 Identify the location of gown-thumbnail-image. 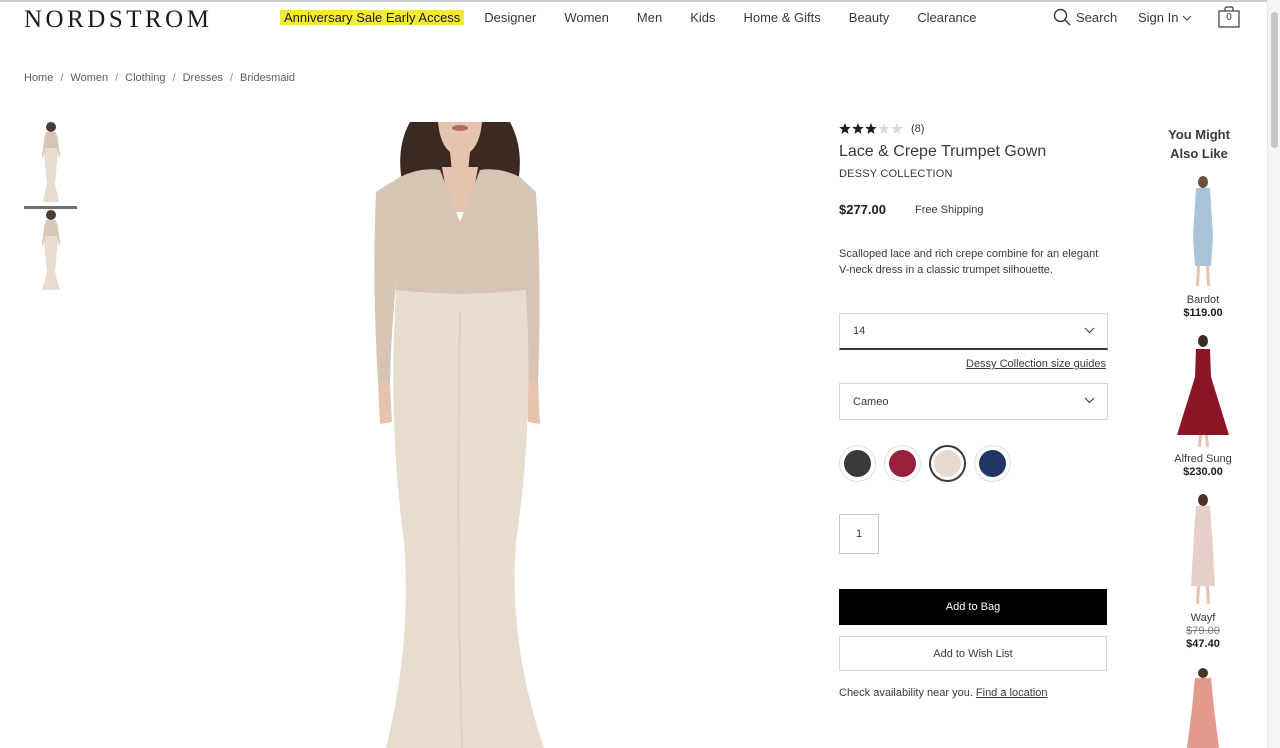
(50, 162).